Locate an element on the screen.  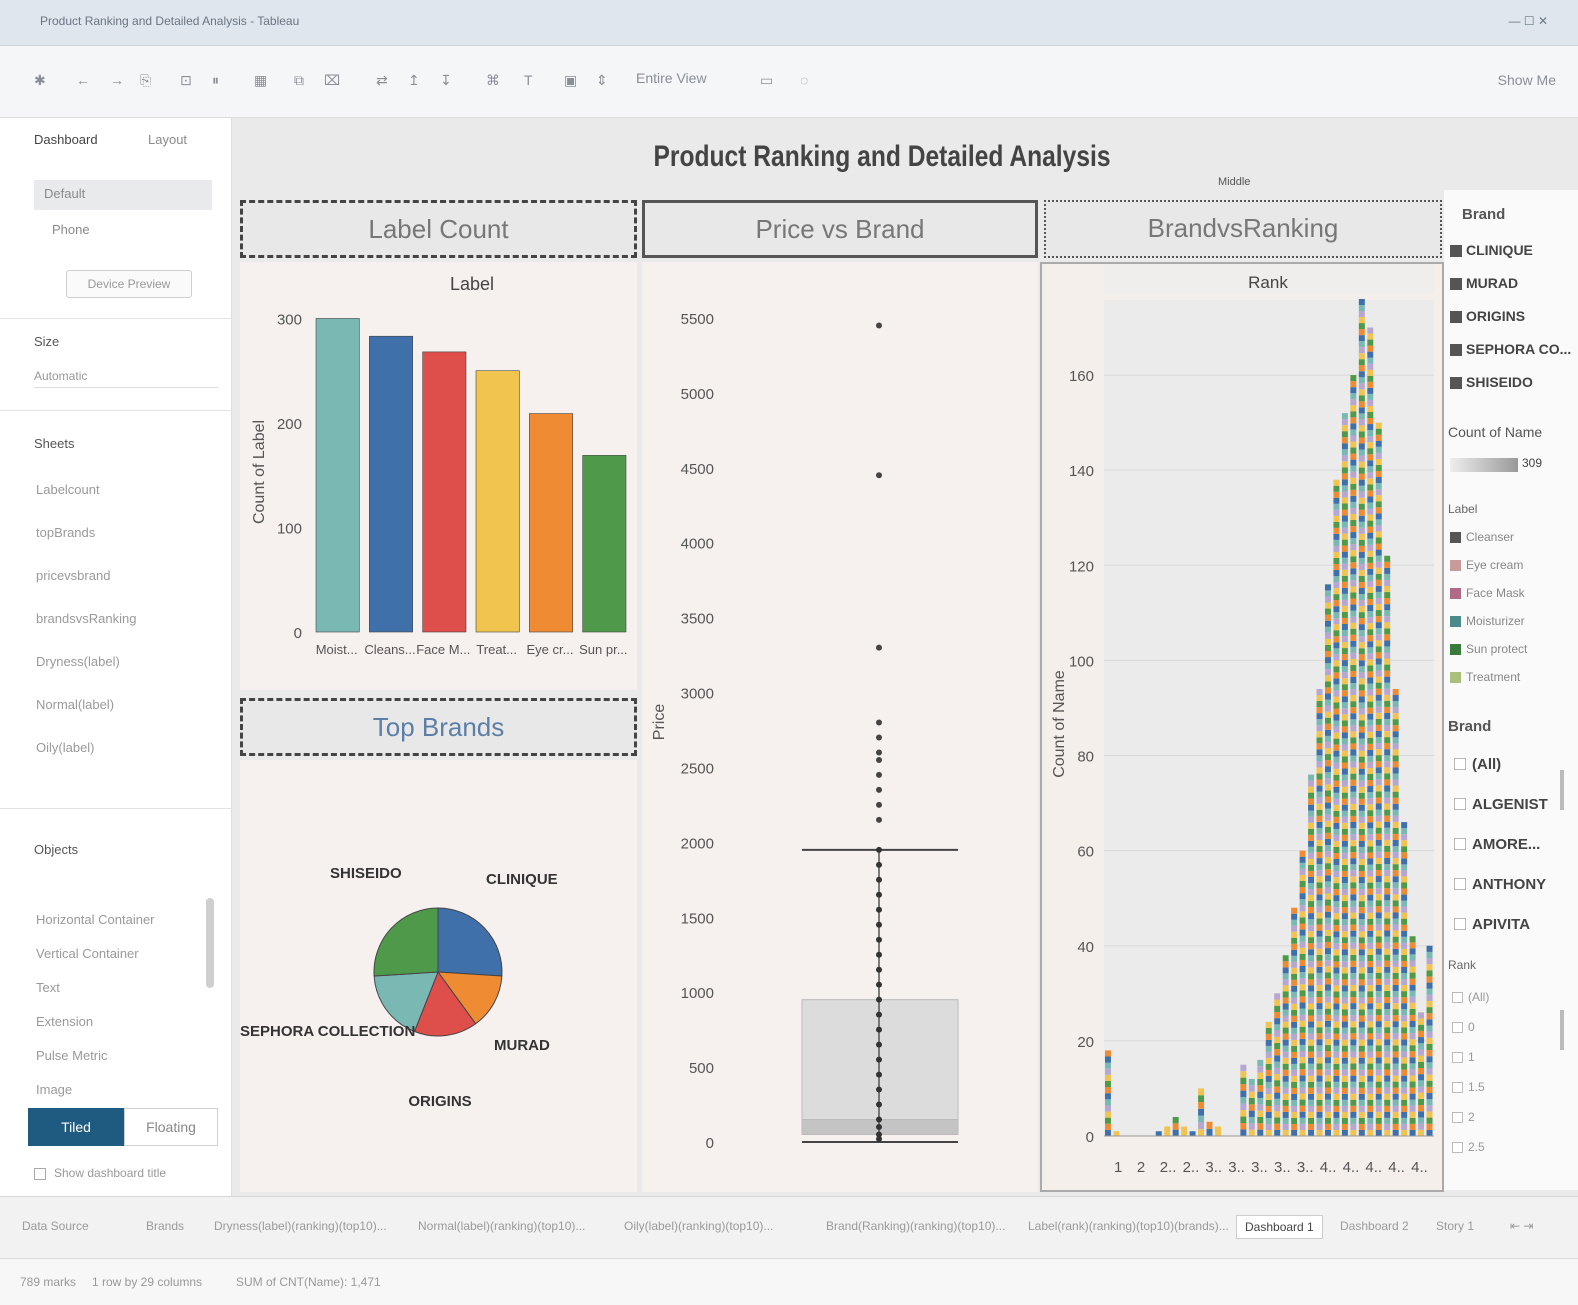
sheet-tab-8: Dashboard 2 is located at coordinates (1374, 1226).